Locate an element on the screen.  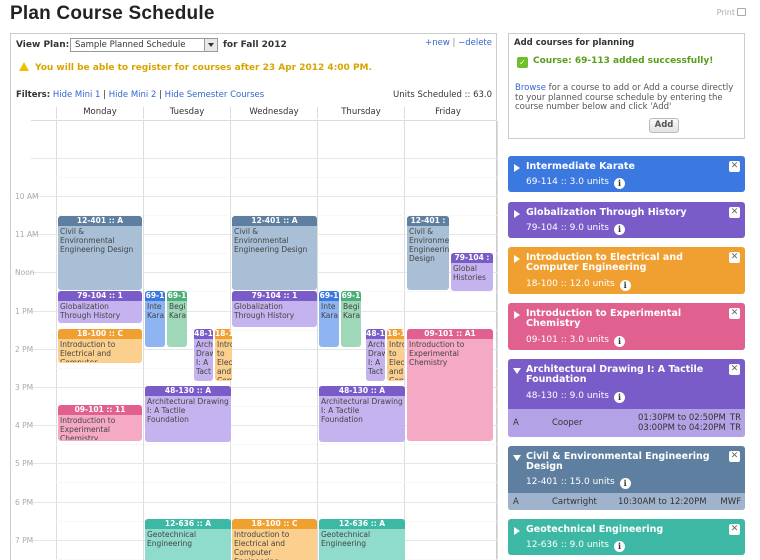
course-units: 79-104 :: 9.0 units is located at coordinates (567, 228).